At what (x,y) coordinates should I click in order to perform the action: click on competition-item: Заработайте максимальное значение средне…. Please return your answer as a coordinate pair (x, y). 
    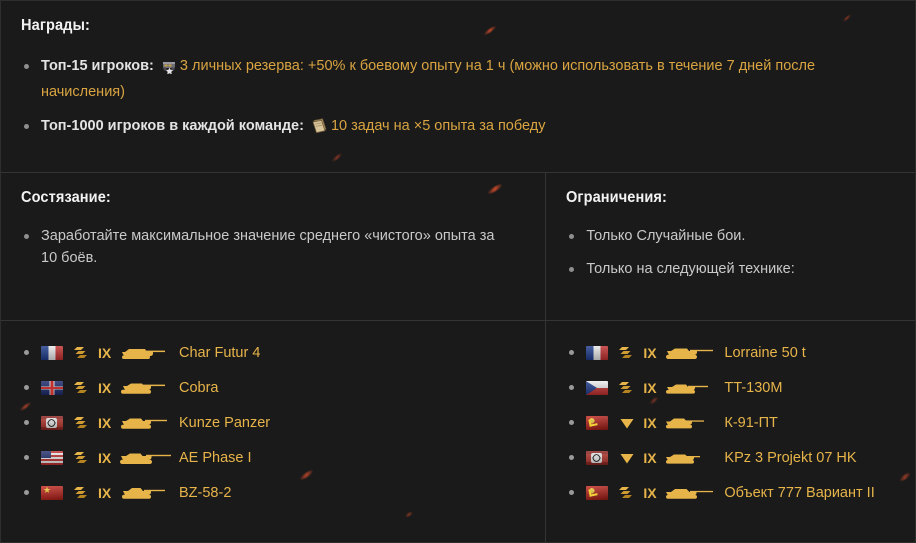
    Looking at the image, I should click on (266, 247).